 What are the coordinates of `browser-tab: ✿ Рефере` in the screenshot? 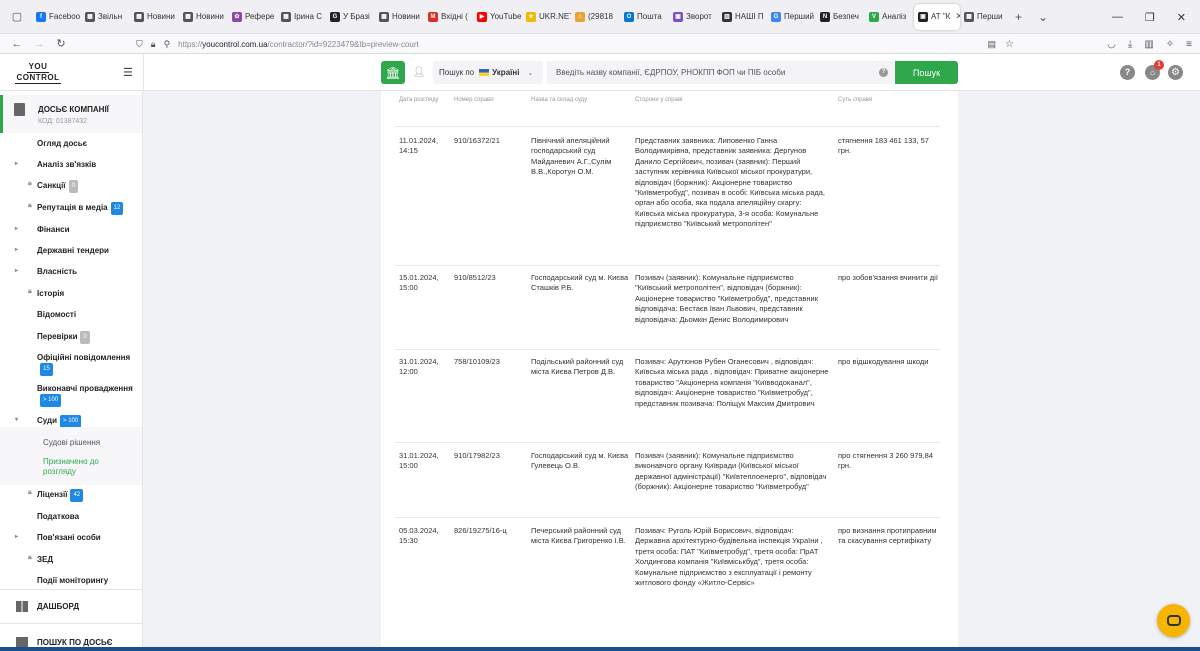 It's located at (252, 17).